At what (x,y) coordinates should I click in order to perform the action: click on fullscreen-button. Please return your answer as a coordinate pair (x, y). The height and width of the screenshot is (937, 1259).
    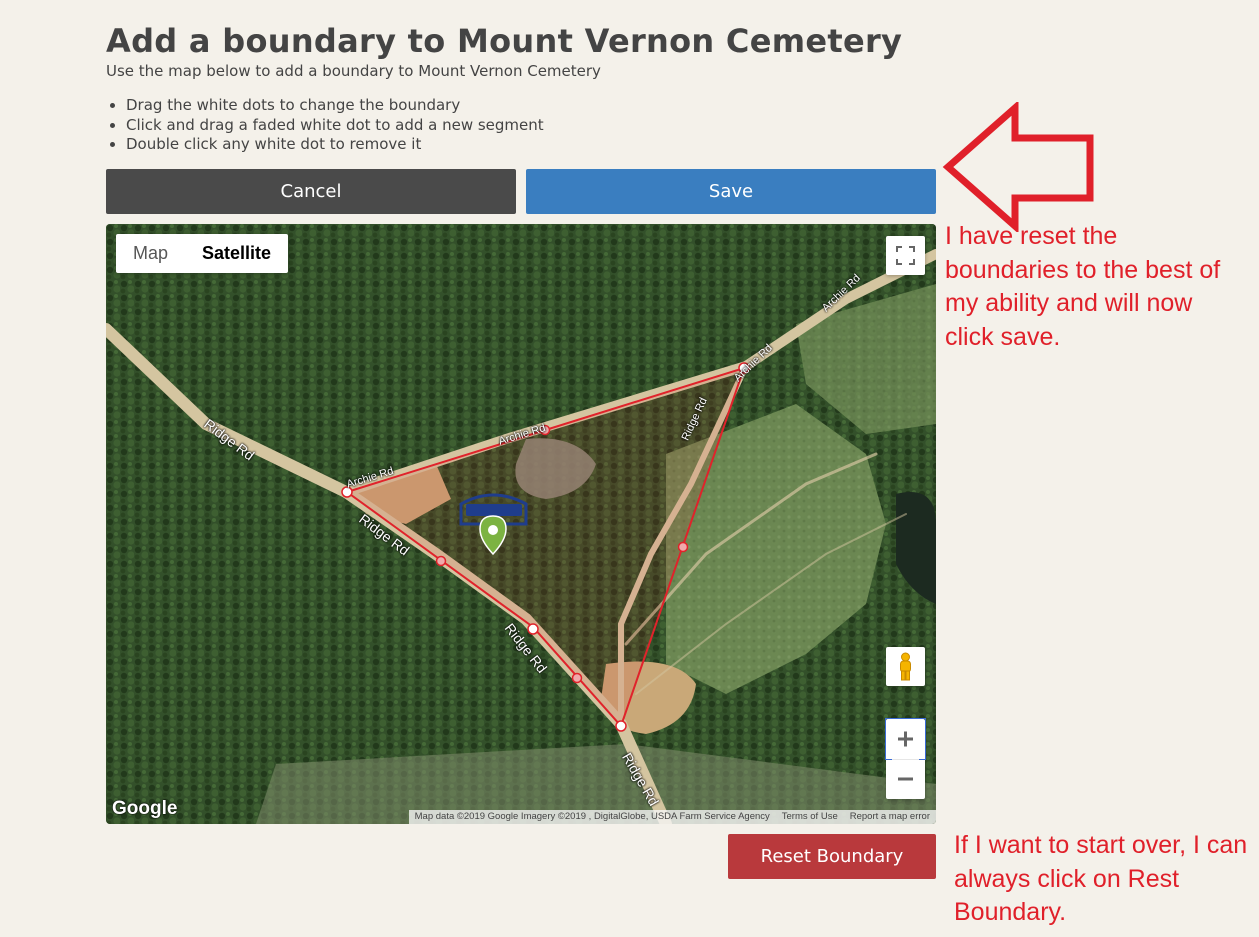
    Looking at the image, I should click on (905, 255).